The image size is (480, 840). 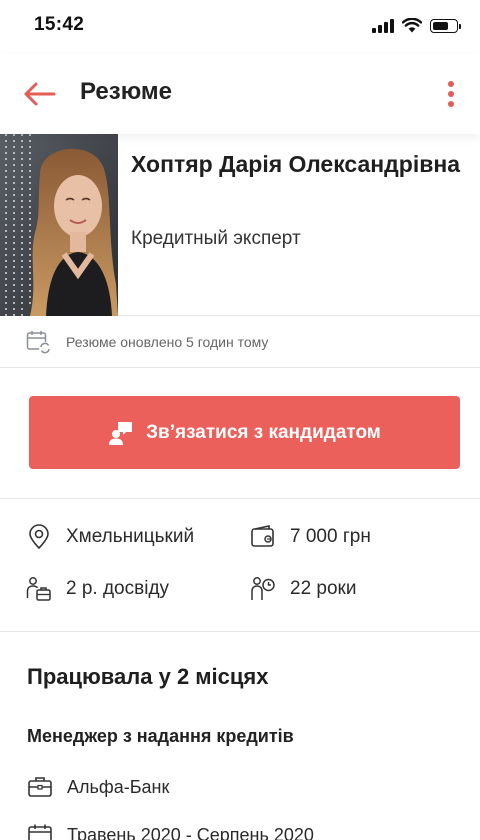 I want to click on status-icons, so click(x=416, y=25).